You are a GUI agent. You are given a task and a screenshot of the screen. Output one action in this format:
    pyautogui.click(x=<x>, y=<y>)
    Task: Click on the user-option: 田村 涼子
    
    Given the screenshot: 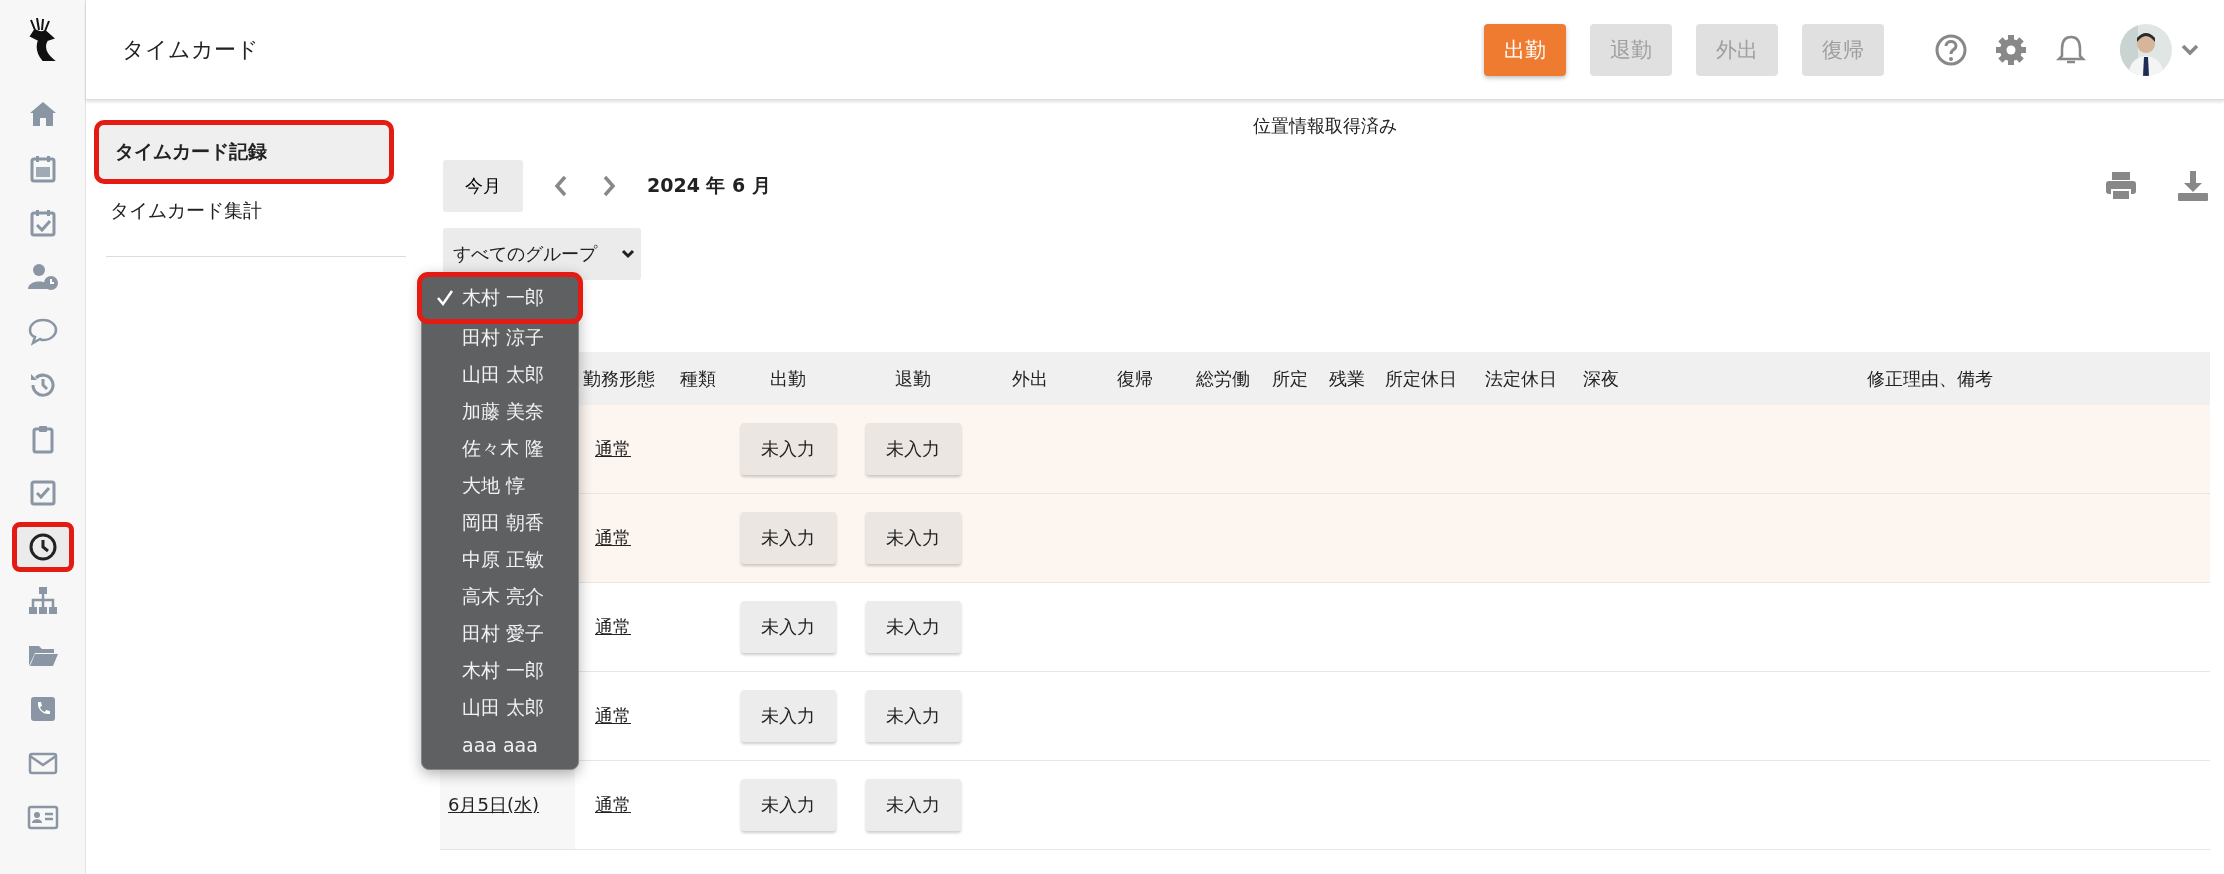 What is the action you would take?
    pyautogui.click(x=500, y=337)
    